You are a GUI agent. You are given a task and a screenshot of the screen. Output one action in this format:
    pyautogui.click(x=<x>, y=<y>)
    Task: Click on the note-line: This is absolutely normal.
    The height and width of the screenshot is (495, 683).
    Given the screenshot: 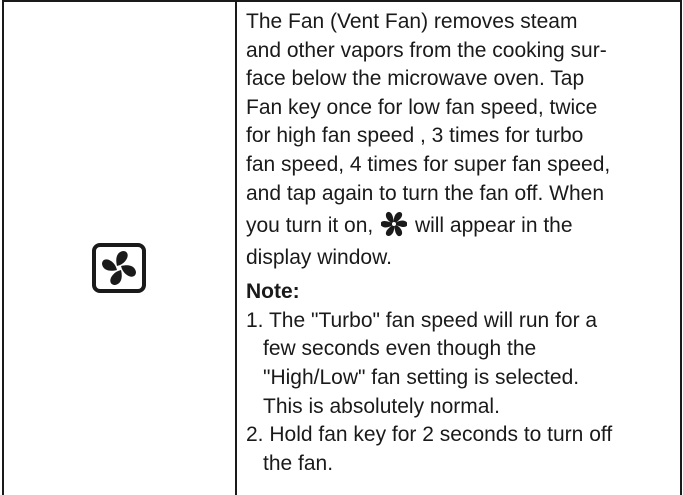 What is the action you would take?
    pyautogui.click(x=381, y=406)
    